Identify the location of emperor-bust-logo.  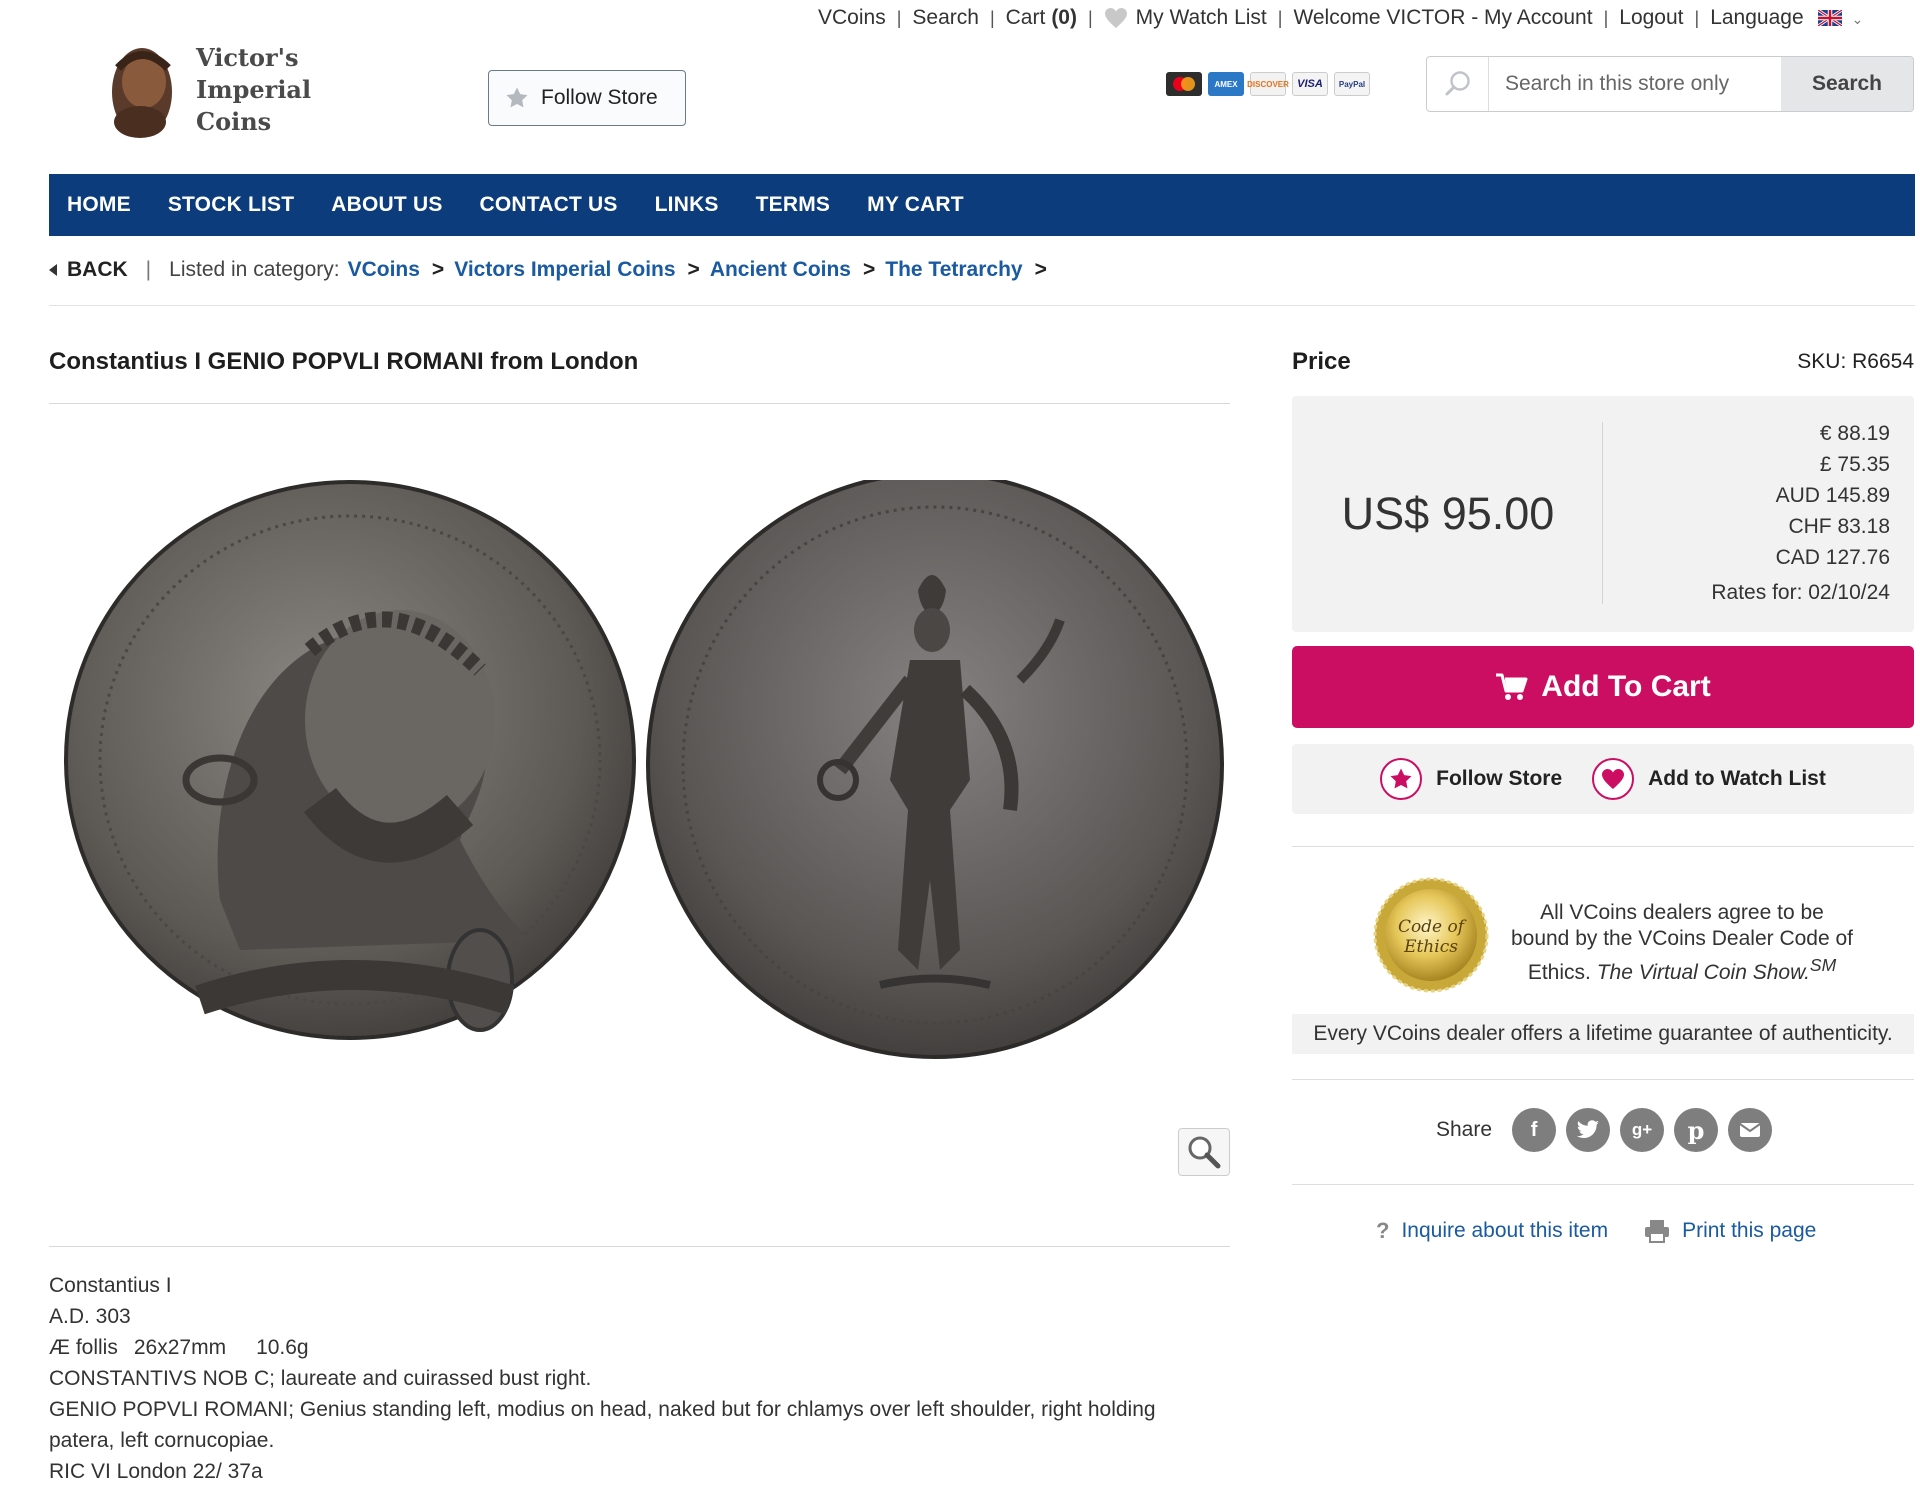
(142, 93).